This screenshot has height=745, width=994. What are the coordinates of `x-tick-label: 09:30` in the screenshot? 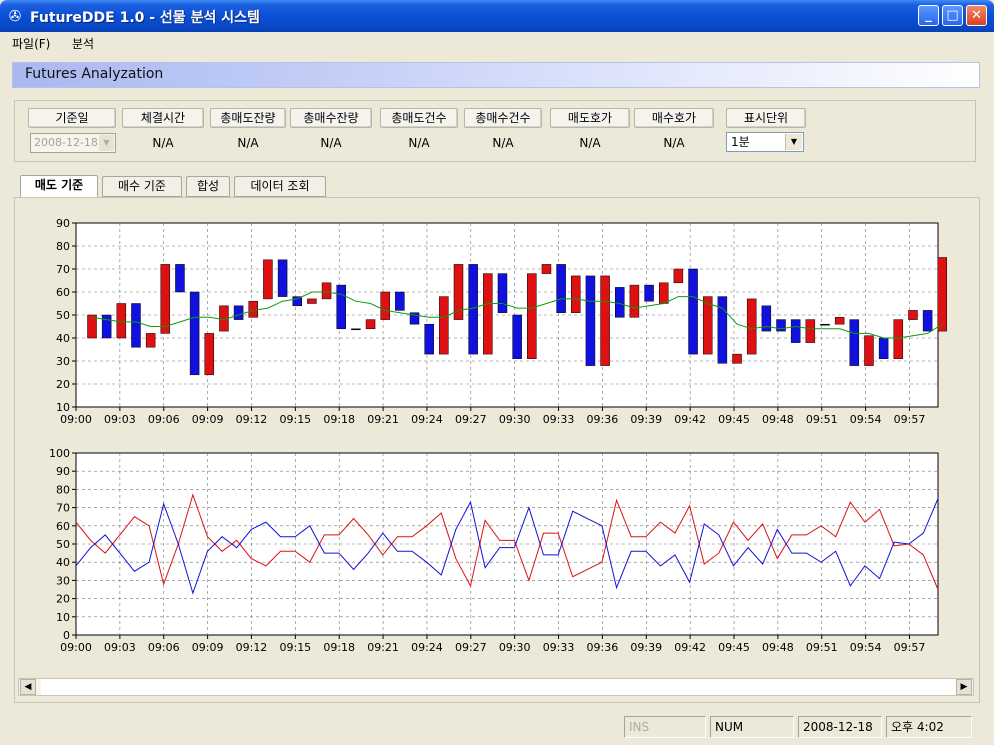 It's located at (515, 419).